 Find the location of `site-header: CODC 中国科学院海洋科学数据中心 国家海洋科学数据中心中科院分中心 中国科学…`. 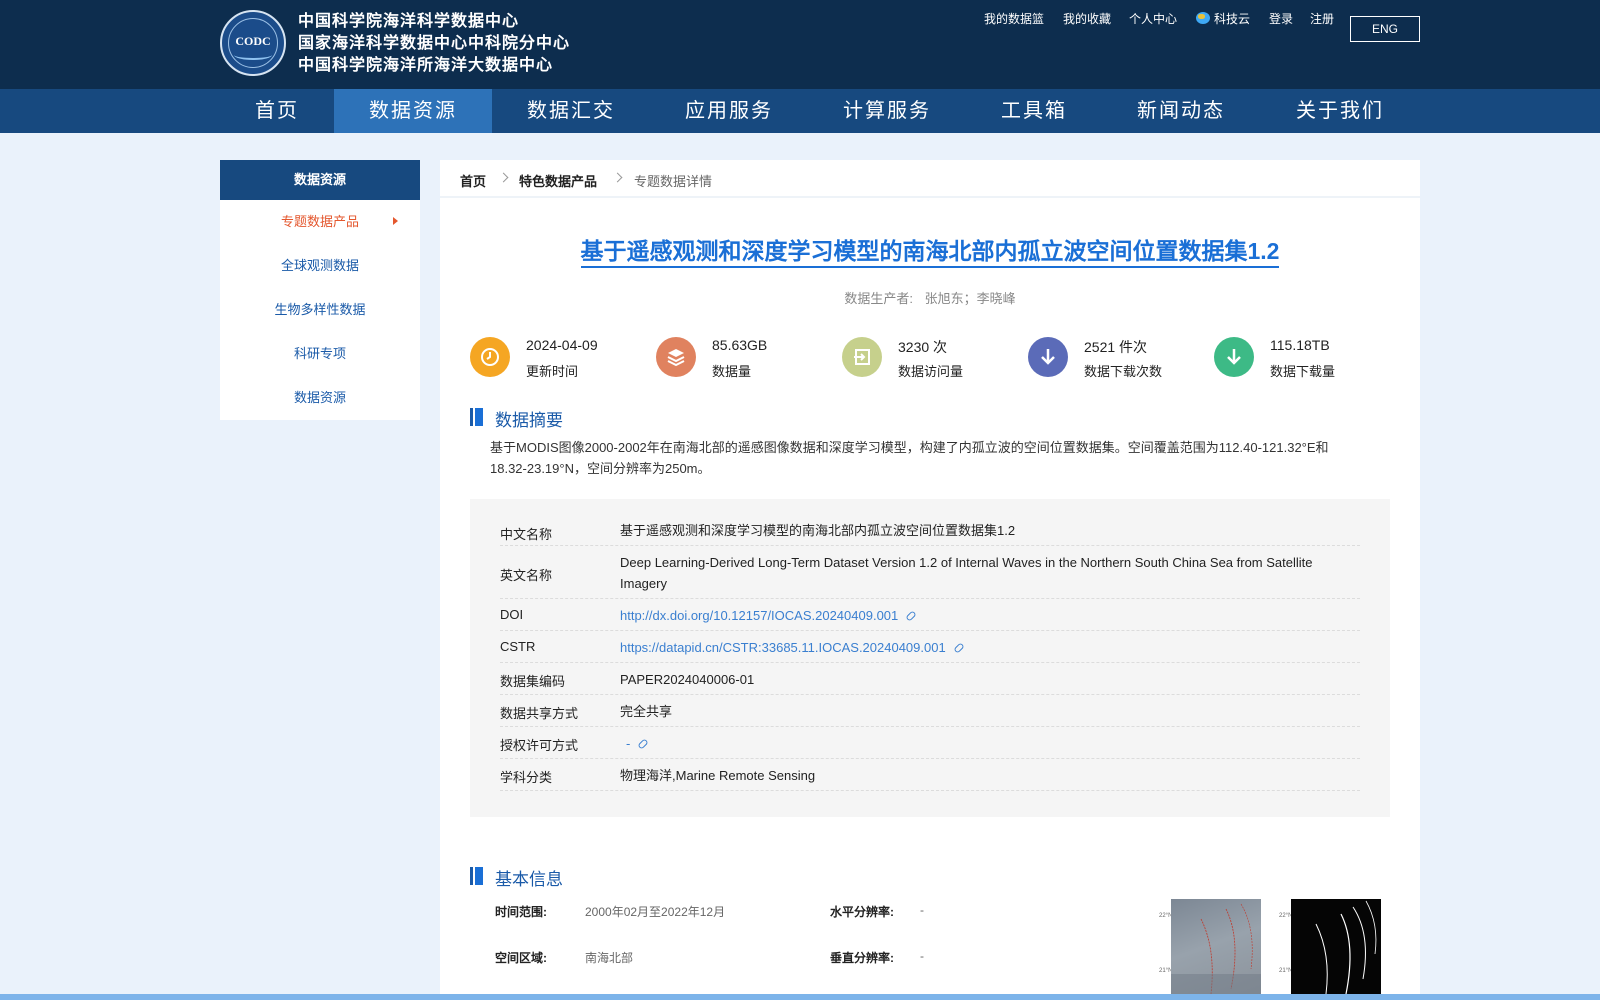

site-header: CODC 中国科学院海洋科学数据中心 国家海洋科学数据中心中科院分中心 中国科学… is located at coordinates (800, 66).